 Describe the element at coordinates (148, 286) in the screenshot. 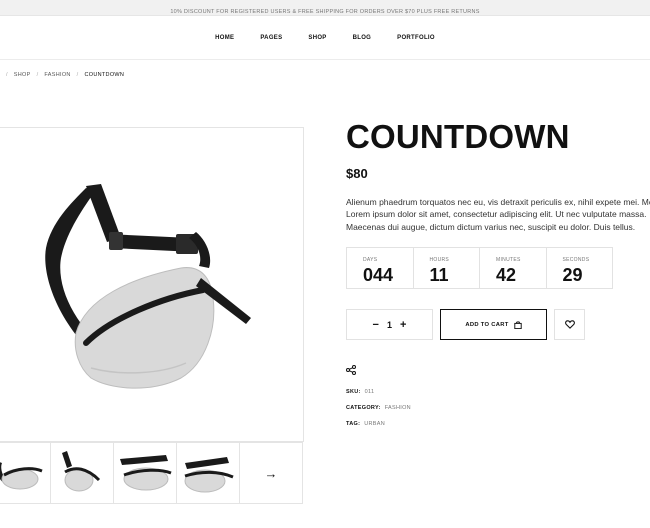

I see `fanny-pack-image` at that location.